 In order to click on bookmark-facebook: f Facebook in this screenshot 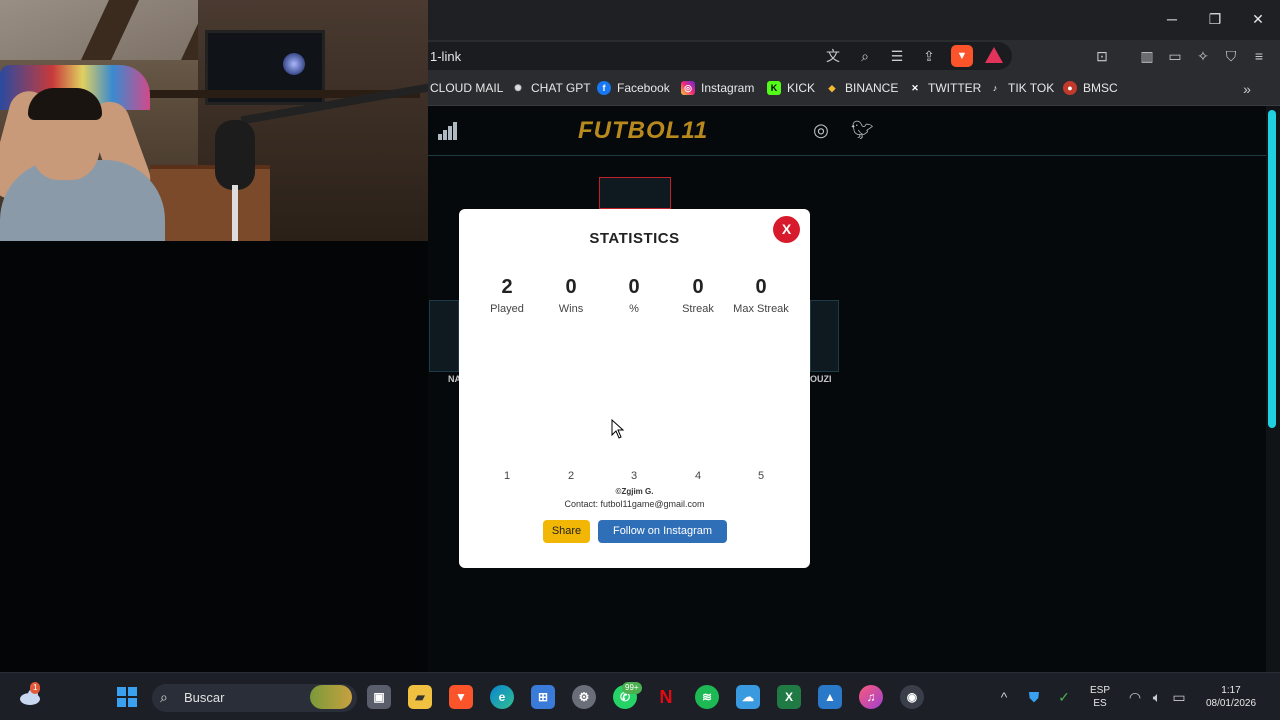, I will do `click(633, 88)`.